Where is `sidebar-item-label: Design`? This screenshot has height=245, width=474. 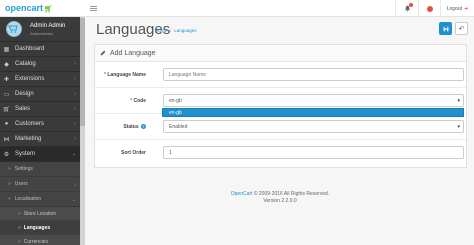 sidebar-item-label: Design is located at coordinates (24, 94).